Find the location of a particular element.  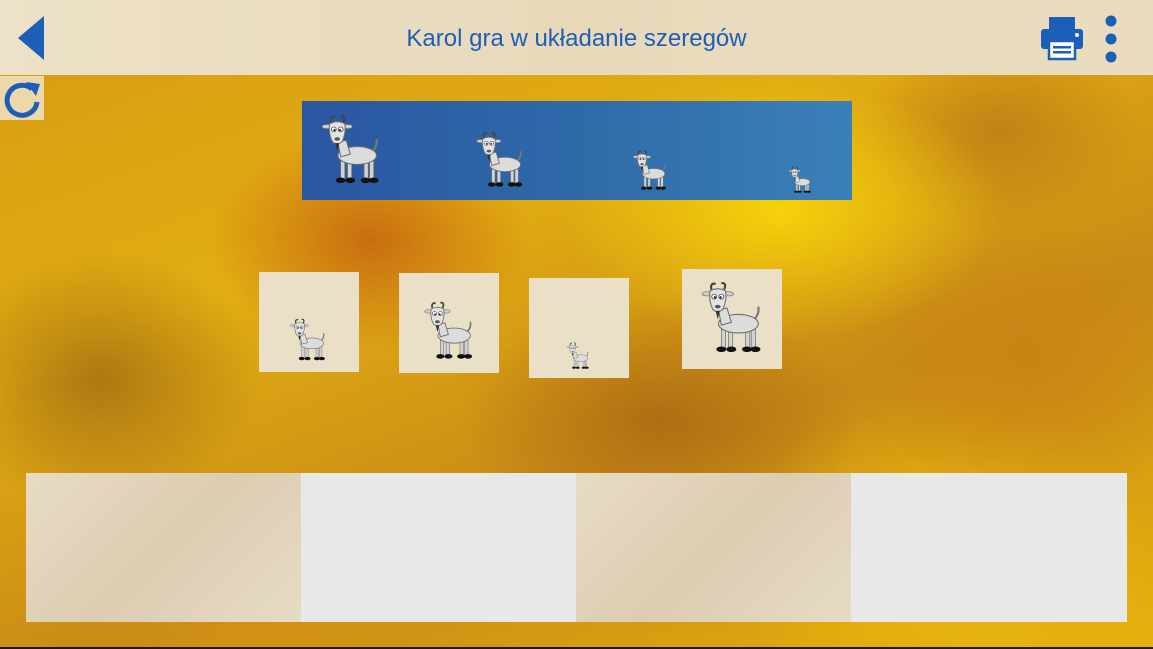

print-icon is located at coordinates (1062, 39).